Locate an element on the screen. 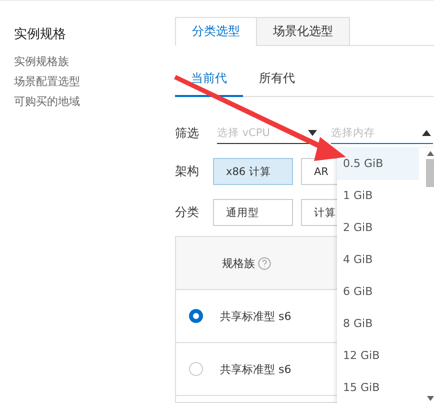  scroll-up-icon is located at coordinates (430, 153).